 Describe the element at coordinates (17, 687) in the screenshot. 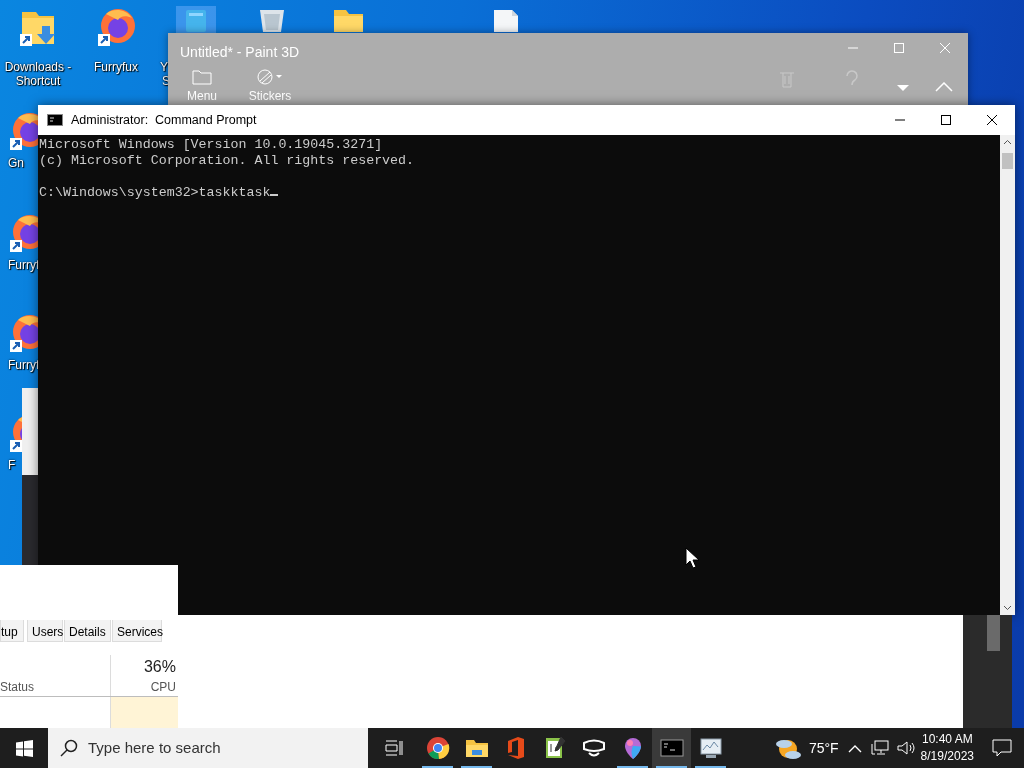

I see `column-header: Status` at that location.